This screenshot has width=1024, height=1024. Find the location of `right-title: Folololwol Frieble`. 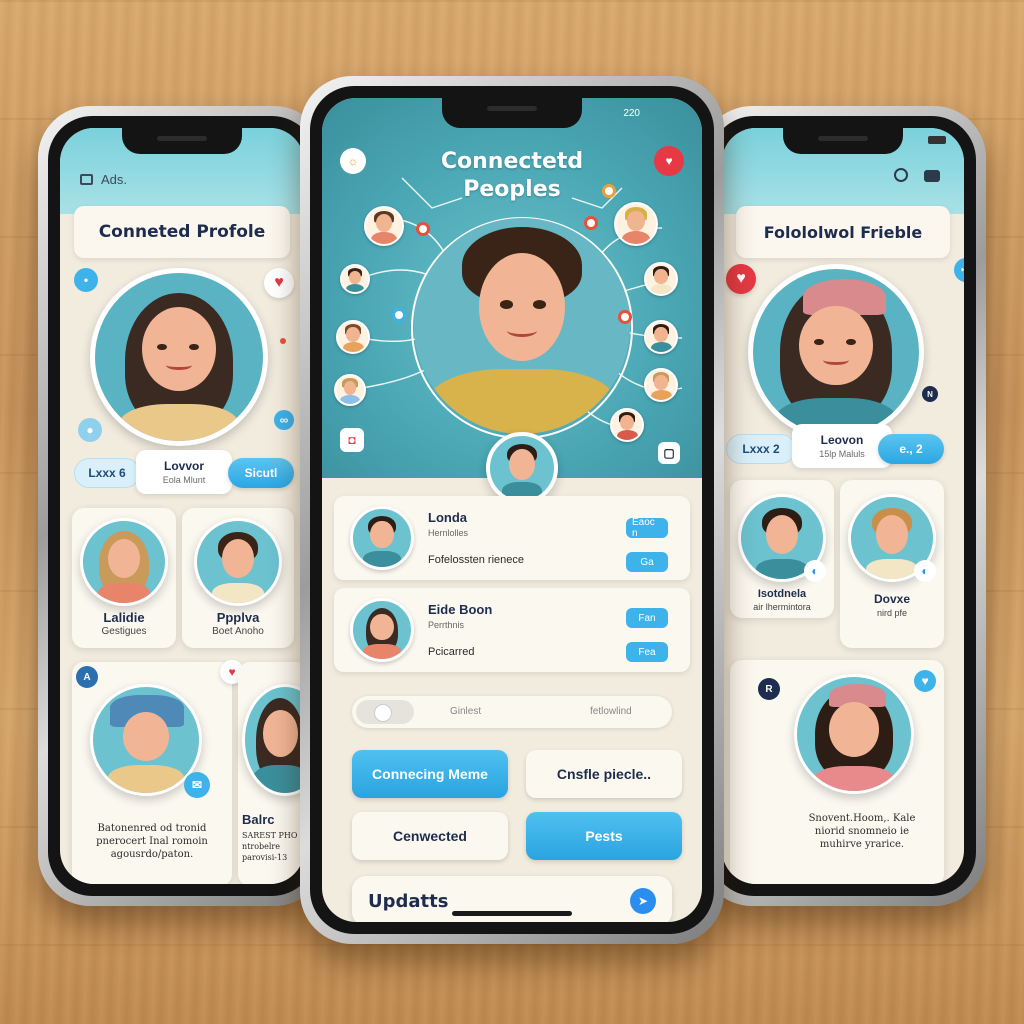

right-title: Folololwol Frieble is located at coordinates (843, 232).